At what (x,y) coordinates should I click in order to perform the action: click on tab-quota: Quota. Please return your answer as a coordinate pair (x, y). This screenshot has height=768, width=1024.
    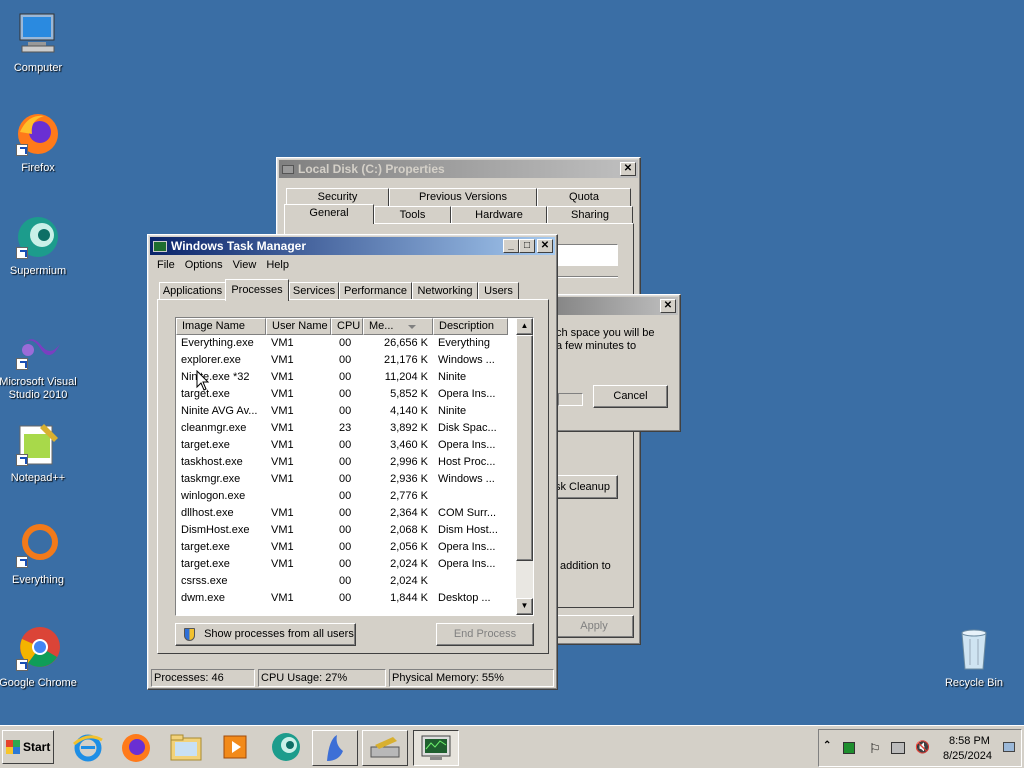
    Looking at the image, I should click on (584, 197).